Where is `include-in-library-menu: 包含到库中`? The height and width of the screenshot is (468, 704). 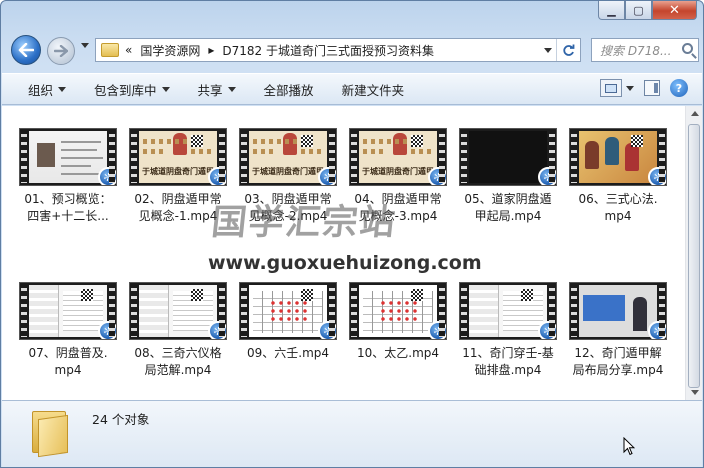
include-in-library-menu: 包含到库中 is located at coordinates (132, 89).